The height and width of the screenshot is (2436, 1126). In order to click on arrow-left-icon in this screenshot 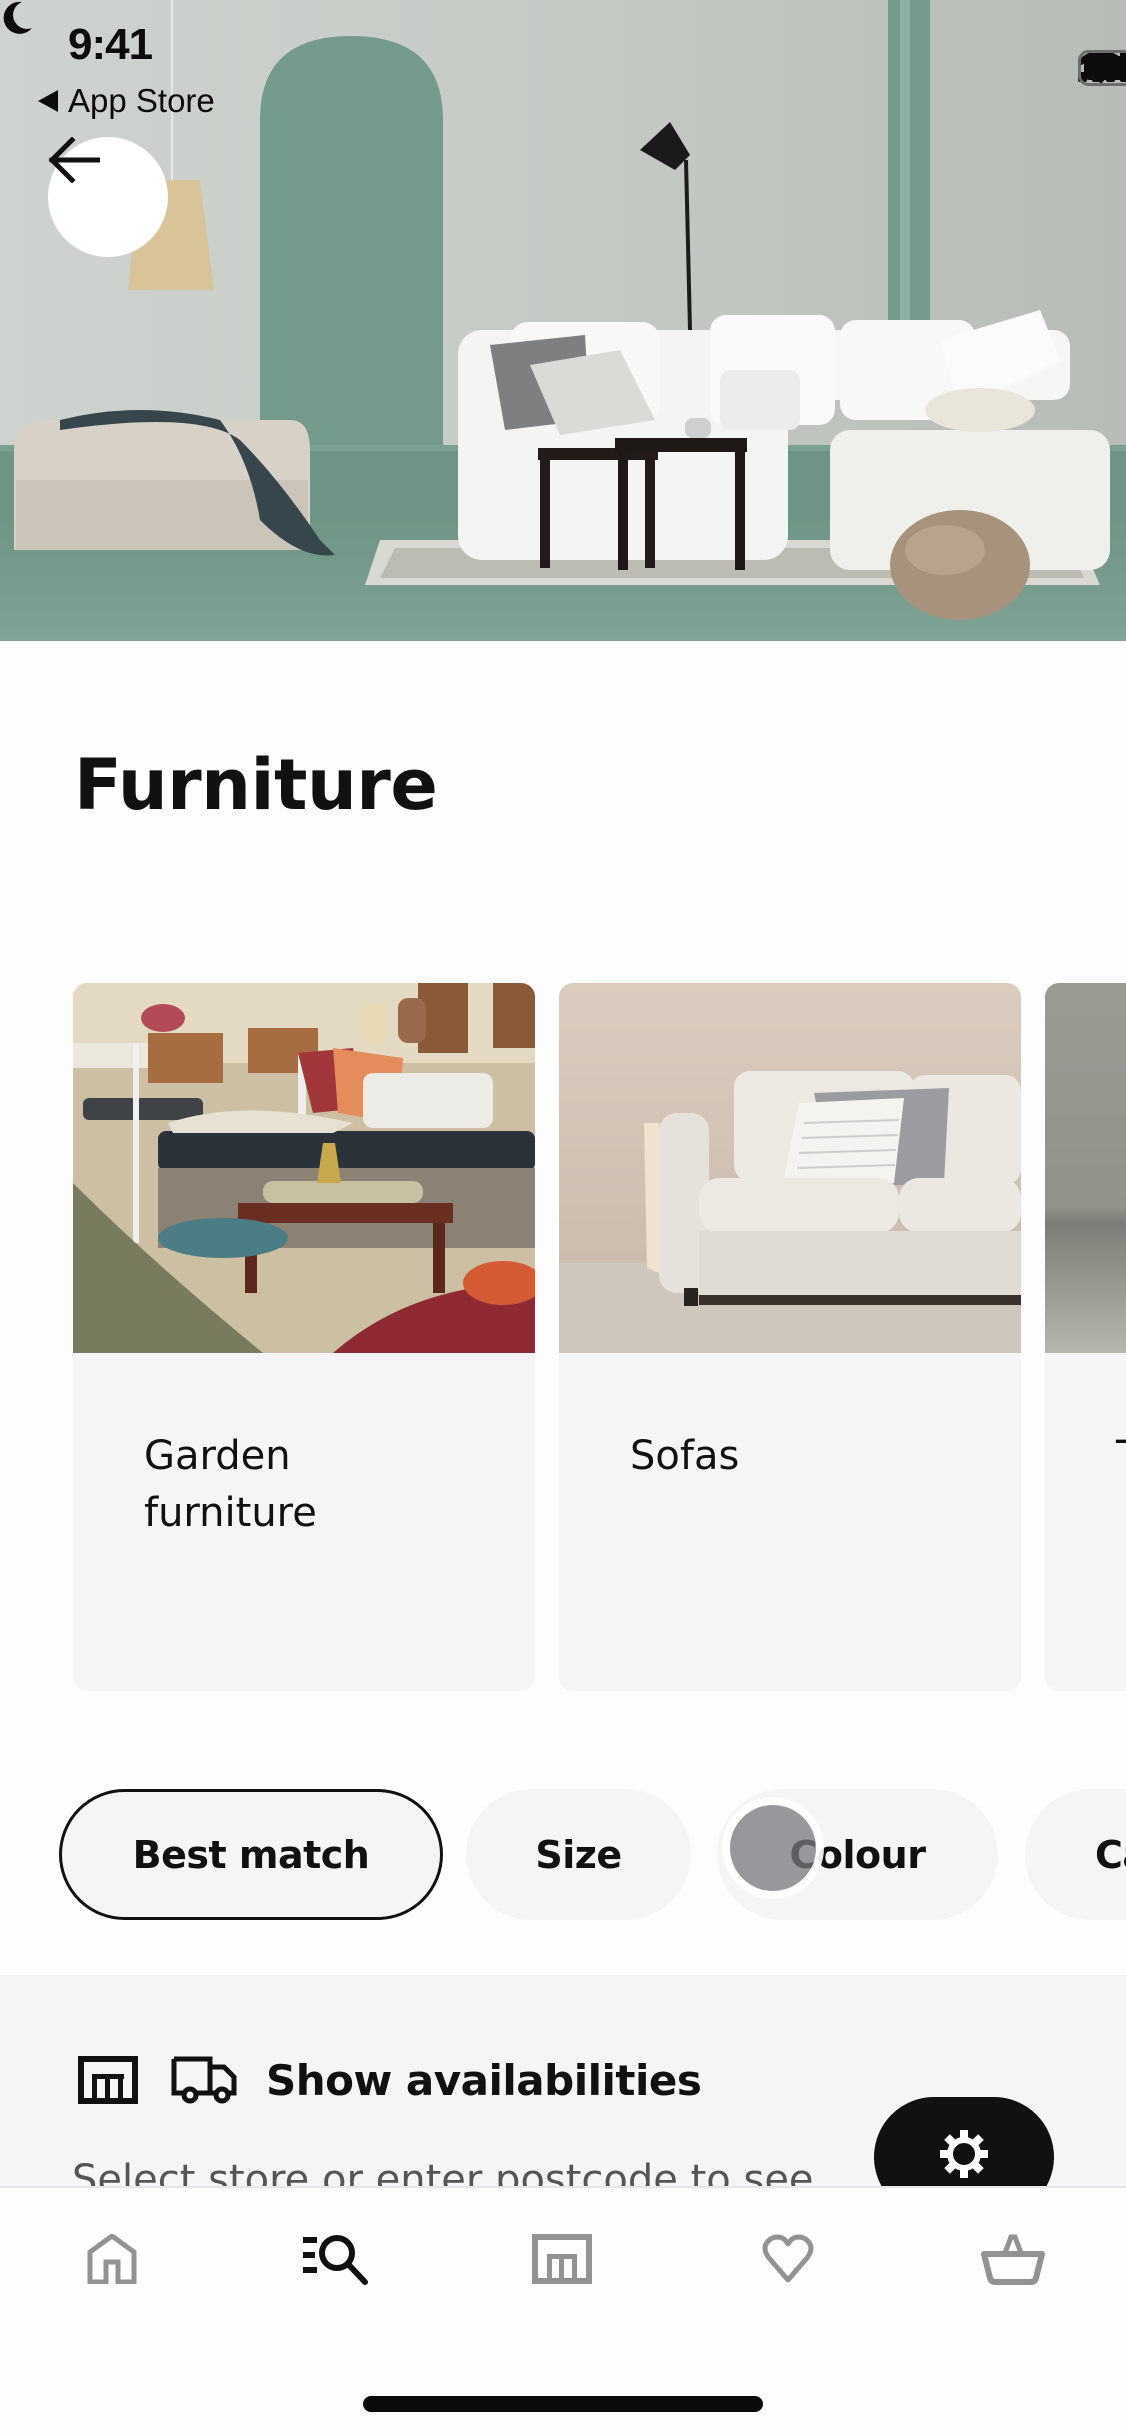, I will do `click(74, 160)`.